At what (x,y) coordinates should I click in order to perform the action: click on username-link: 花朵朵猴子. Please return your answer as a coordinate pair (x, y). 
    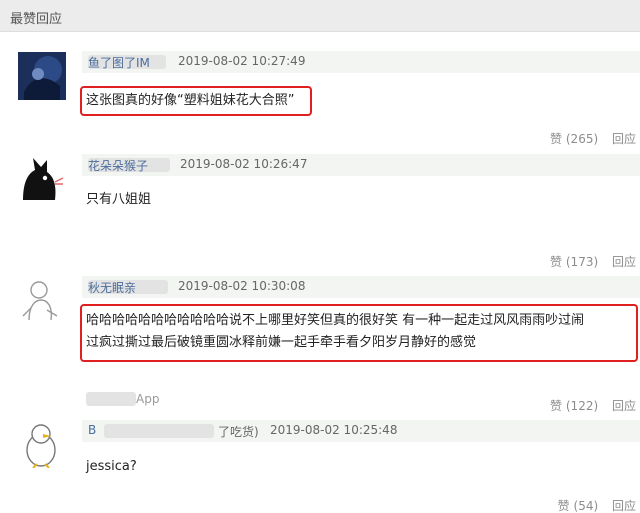
    Looking at the image, I should click on (118, 165).